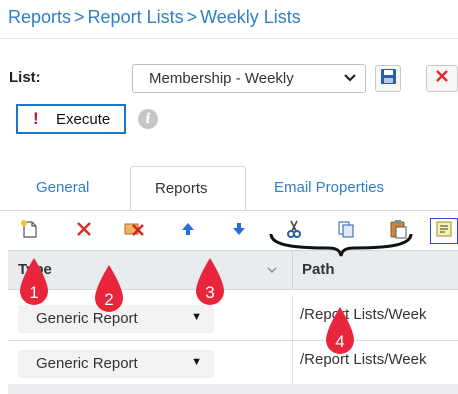 This screenshot has width=458, height=394. I want to click on tab-general: General, so click(70, 188).